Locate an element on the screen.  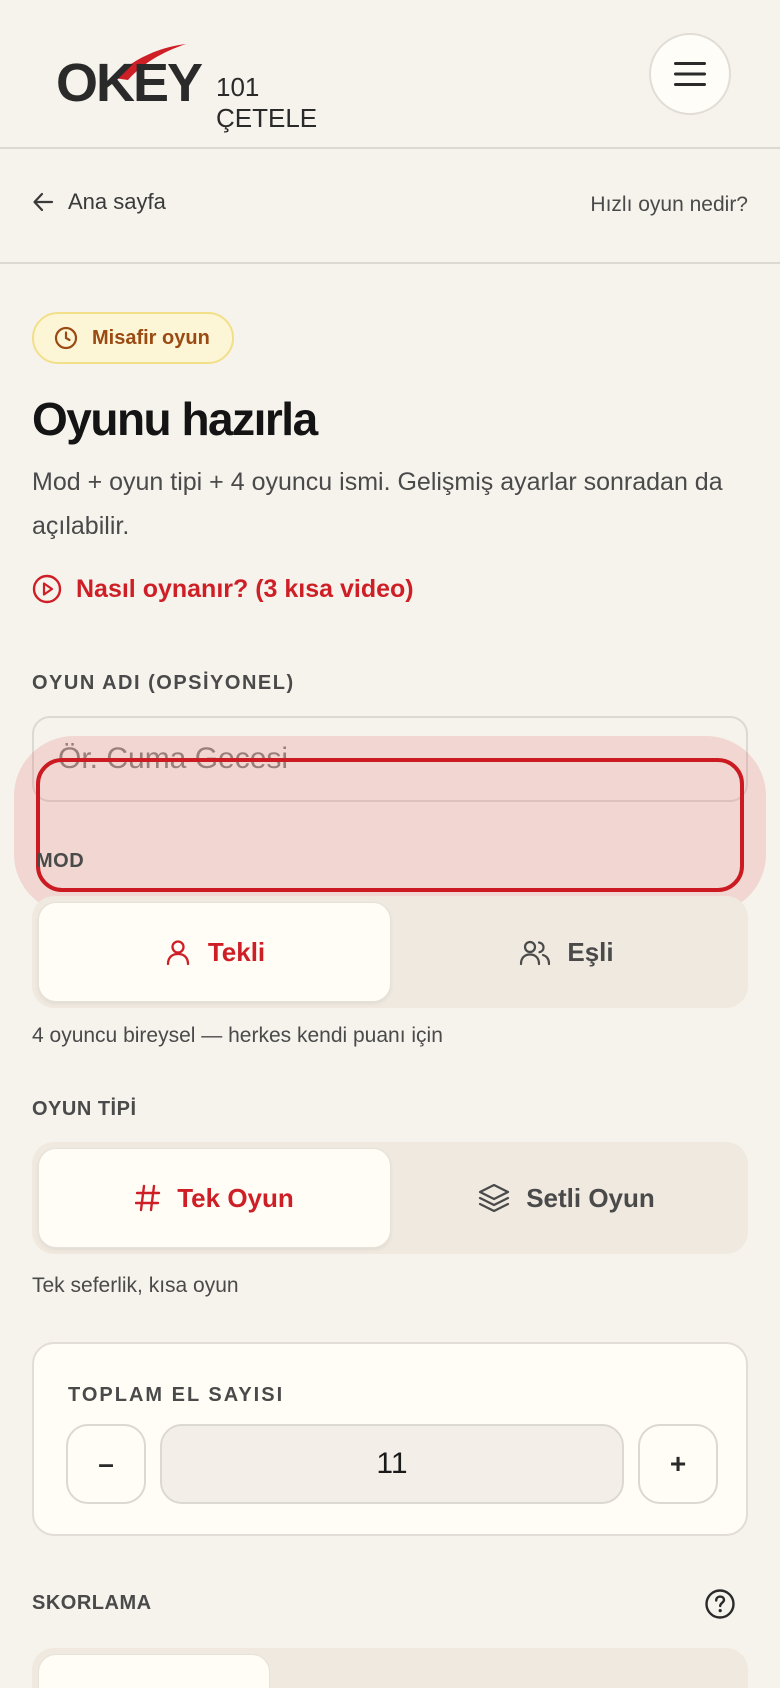
scoring-option-first is located at coordinates (154, 1671).